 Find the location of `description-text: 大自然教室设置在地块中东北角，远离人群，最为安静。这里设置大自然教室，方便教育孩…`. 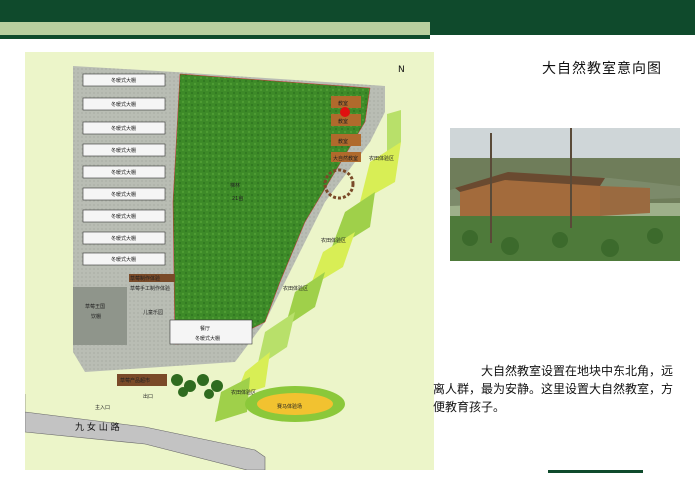

description-text: 大自然教室设置在地块中东北角，远离人群，最为安静。这里设置大自然教室，方便教育孩… is located at coordinates (553, 389).